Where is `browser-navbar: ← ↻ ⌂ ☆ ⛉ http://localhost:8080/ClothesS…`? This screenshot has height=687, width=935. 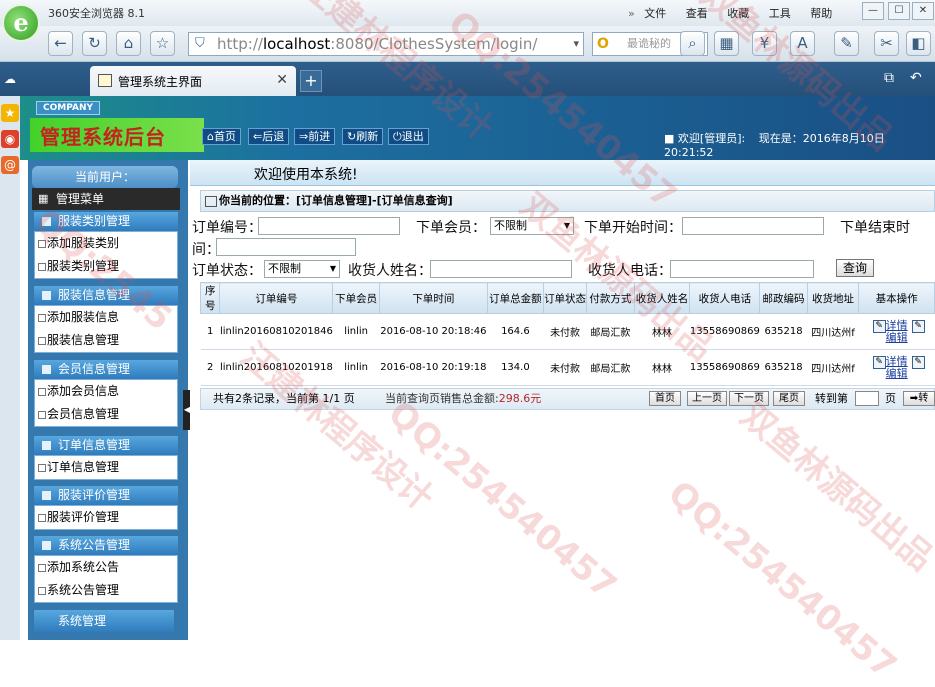 browser-navbar: ← ↻ ⌂ ☆ ⛉ http://localhost:8080/ClothesS… is located at coordinates (467, 44).